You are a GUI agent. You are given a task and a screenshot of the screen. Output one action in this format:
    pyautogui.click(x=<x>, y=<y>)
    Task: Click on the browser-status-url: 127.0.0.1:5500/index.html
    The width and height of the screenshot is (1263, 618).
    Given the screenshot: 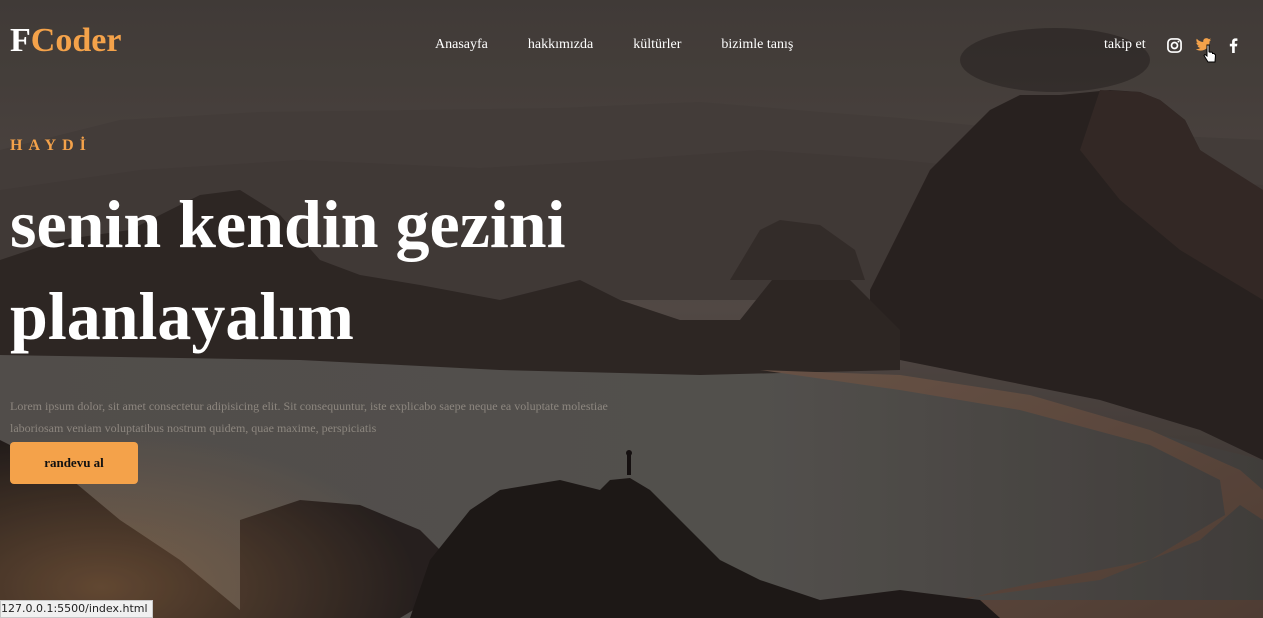 What is the action you would take?
    pyautogui.click(x=76, y=609)
    